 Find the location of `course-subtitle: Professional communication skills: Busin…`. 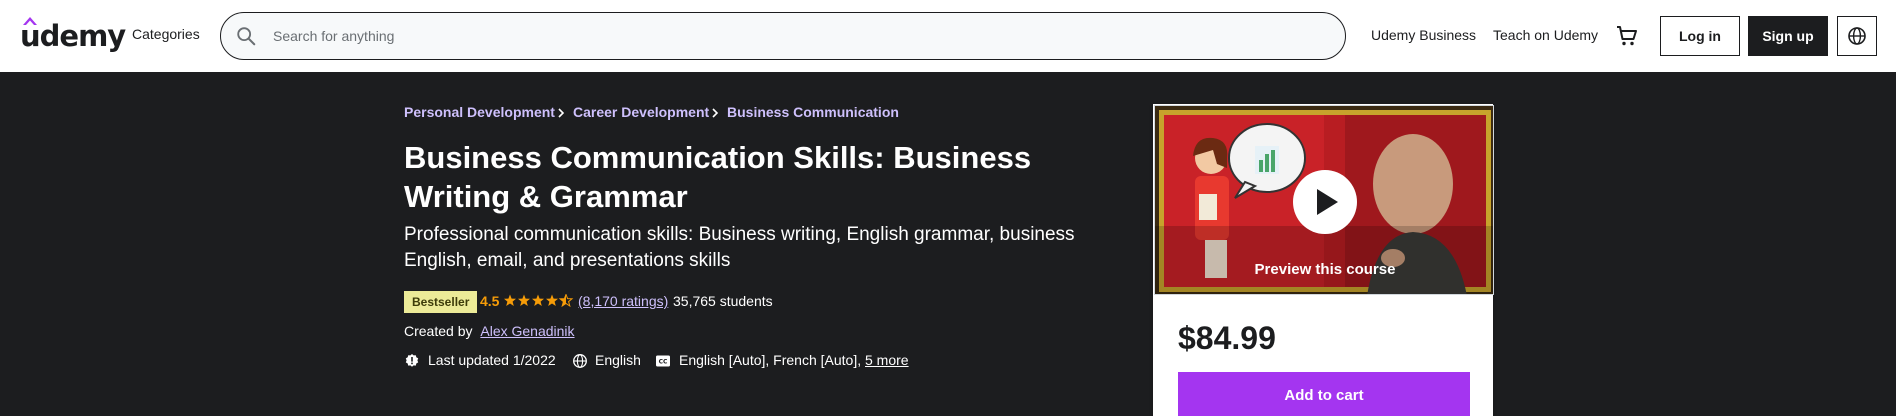

course-subtitle: Professional communication skills: Busin… is located at coordinates (739, 247).